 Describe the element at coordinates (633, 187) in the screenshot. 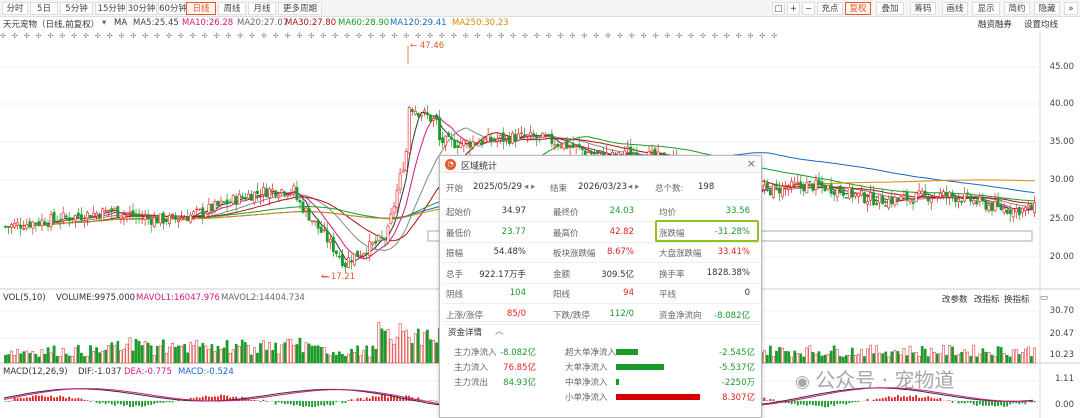

I see `end-prev-next-icon: ◂ ▸` at that location.